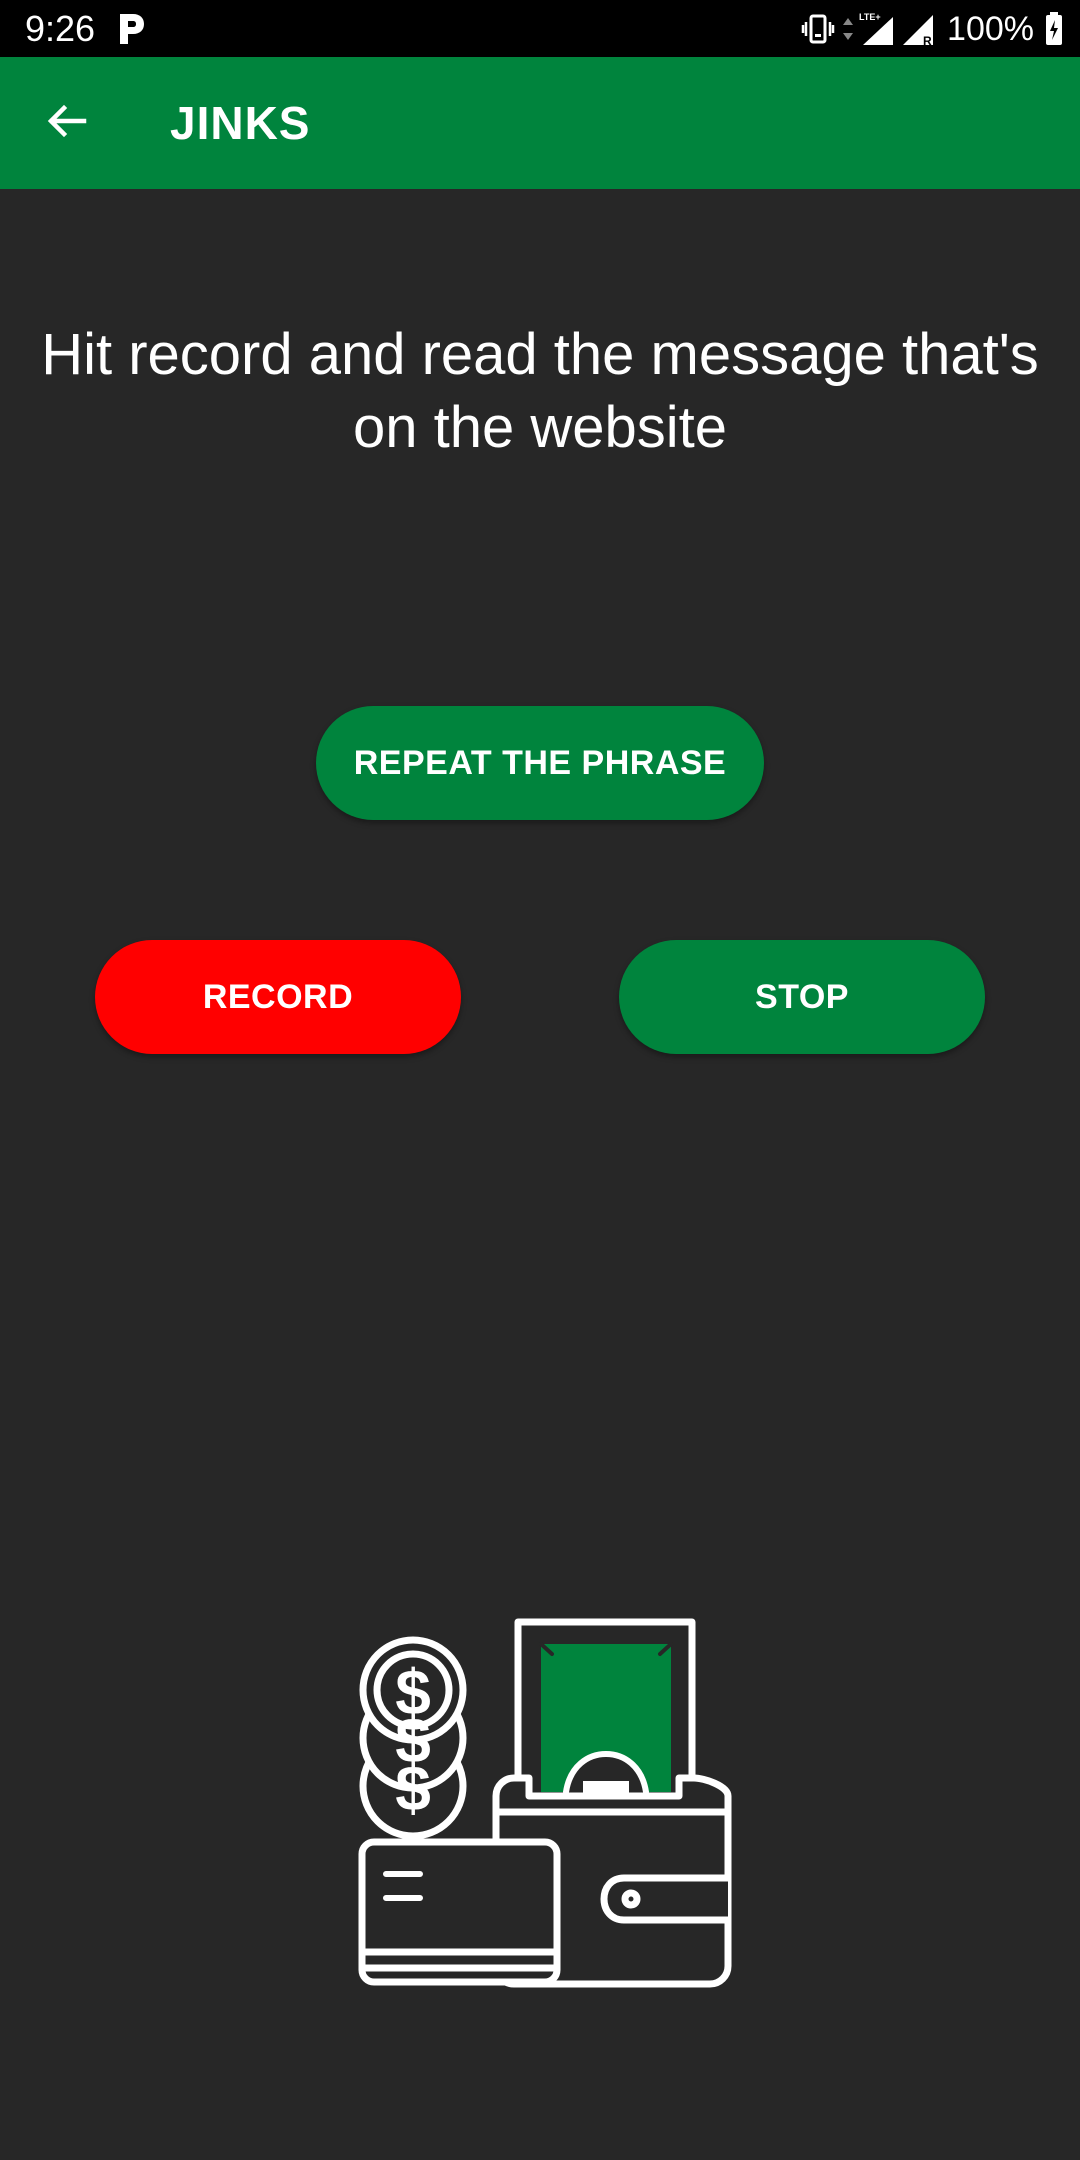  What do you see at coordinates (131, 29) in the screenshot?
I see `p-icon` at bounding box center [131, 29].